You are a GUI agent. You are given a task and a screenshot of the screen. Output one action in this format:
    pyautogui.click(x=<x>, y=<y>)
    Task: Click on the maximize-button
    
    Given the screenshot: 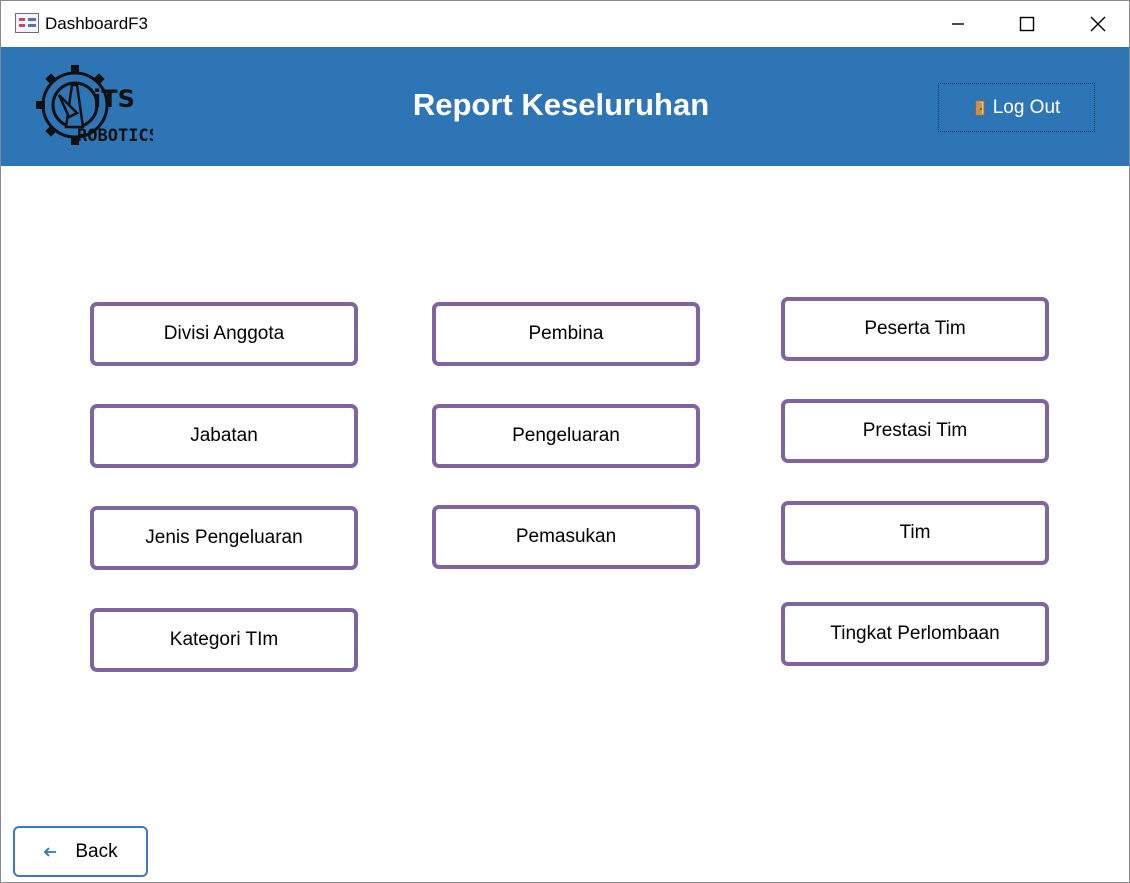 What is the action you would take?
    pyautogui.click(x=1027, y=24)
    